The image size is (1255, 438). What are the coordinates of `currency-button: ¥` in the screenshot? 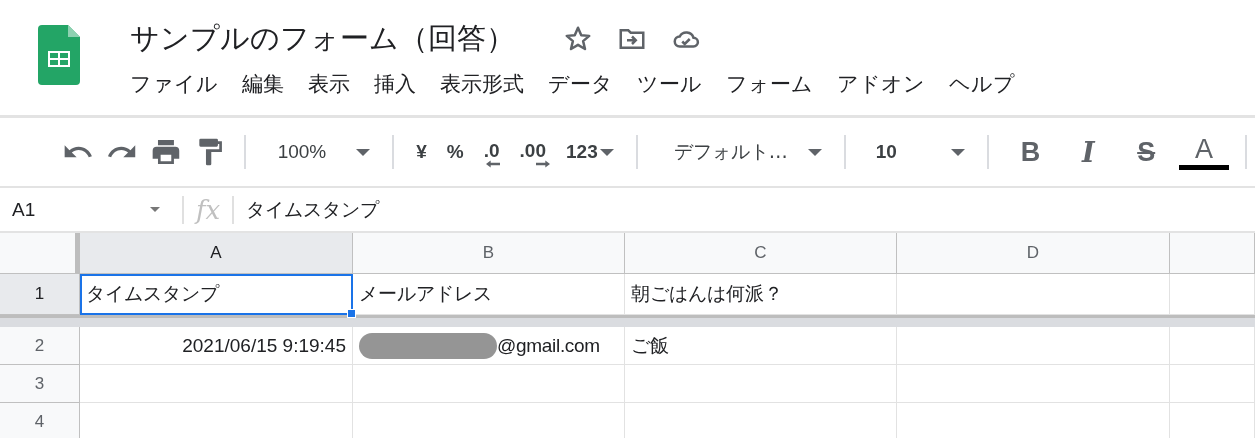 It's located at (421, 152).